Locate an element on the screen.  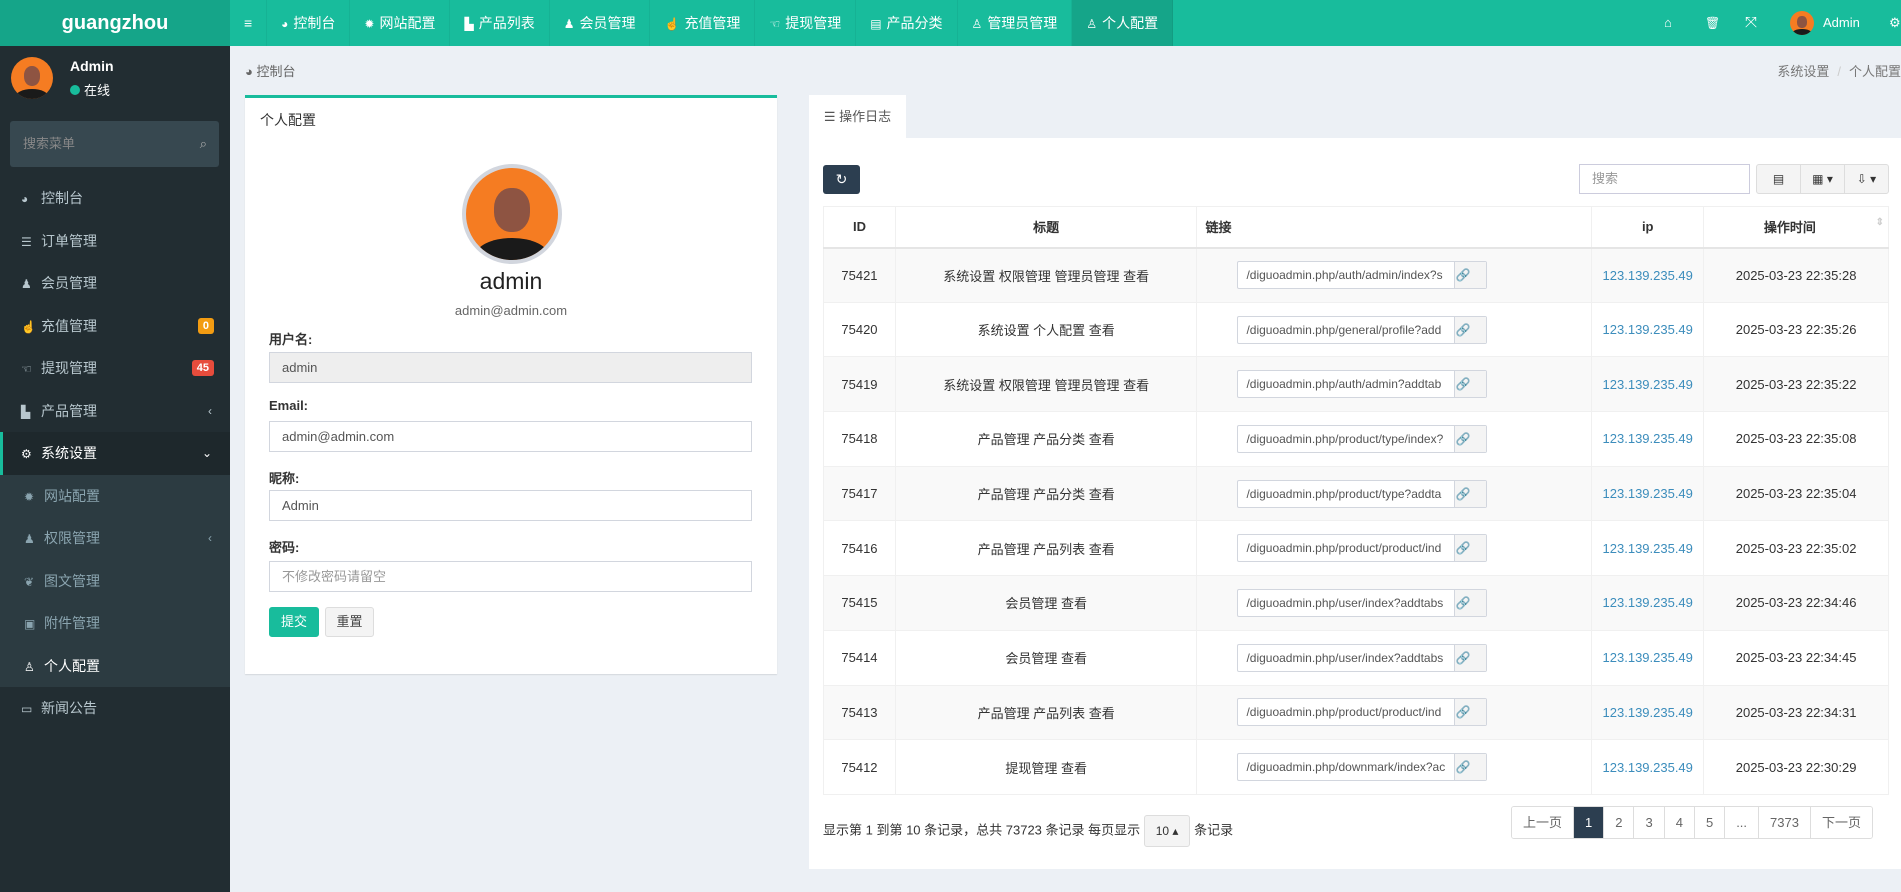
page-button: 5 is located at coordinates (1710, 822).